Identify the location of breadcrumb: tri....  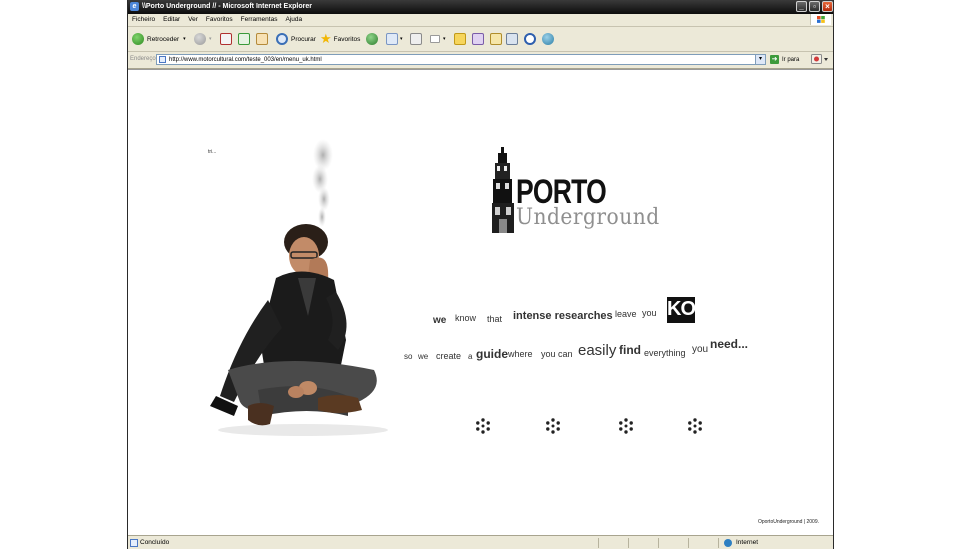
(212, 152).